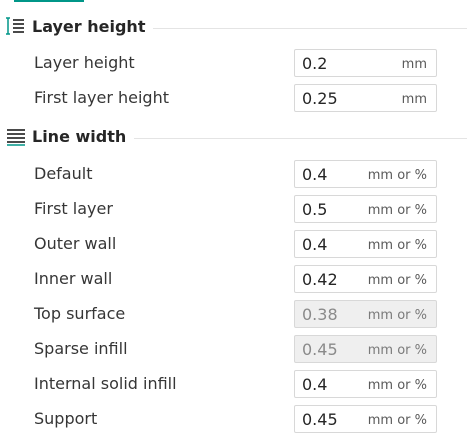 Image resolution: width=467 pixels, height=447 pixels. I want to click on setting-row-default: Default 0.4 mm or %, so click(233, 174).